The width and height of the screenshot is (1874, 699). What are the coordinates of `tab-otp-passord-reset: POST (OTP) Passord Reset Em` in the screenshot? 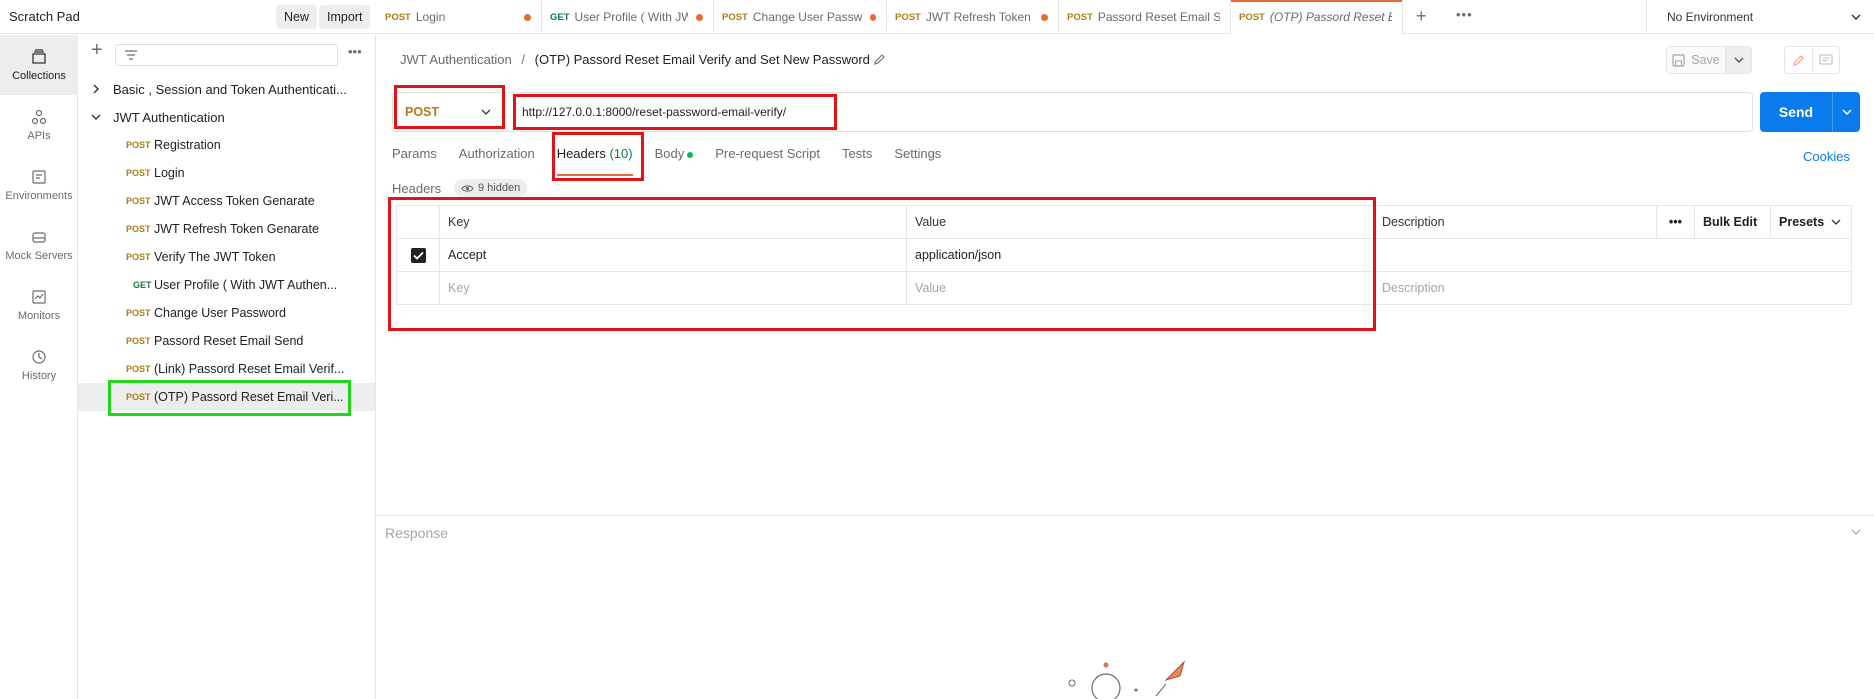 It's located at (1317, 17).